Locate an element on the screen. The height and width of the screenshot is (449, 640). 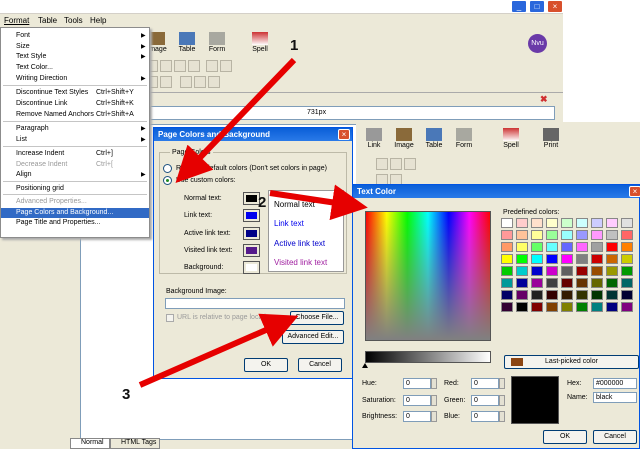
annotation-1: 1 is located at coordinates (294, 45).